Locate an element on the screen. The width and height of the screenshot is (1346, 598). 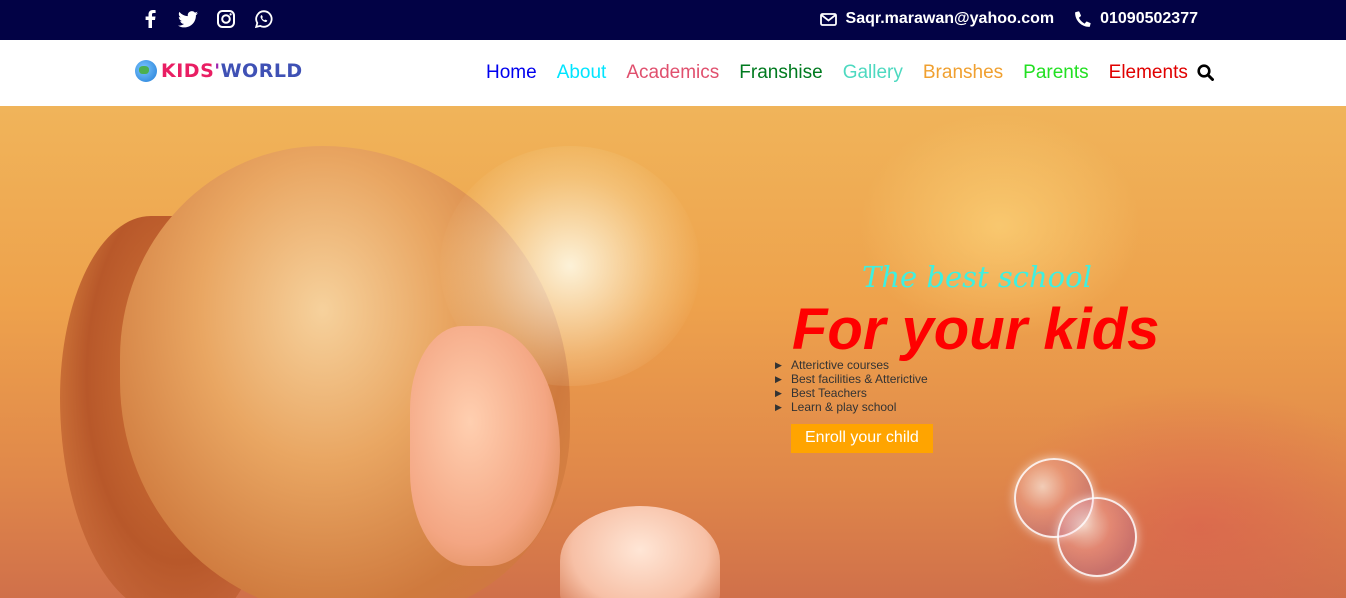
social-links is located at coordinates (207, 19).